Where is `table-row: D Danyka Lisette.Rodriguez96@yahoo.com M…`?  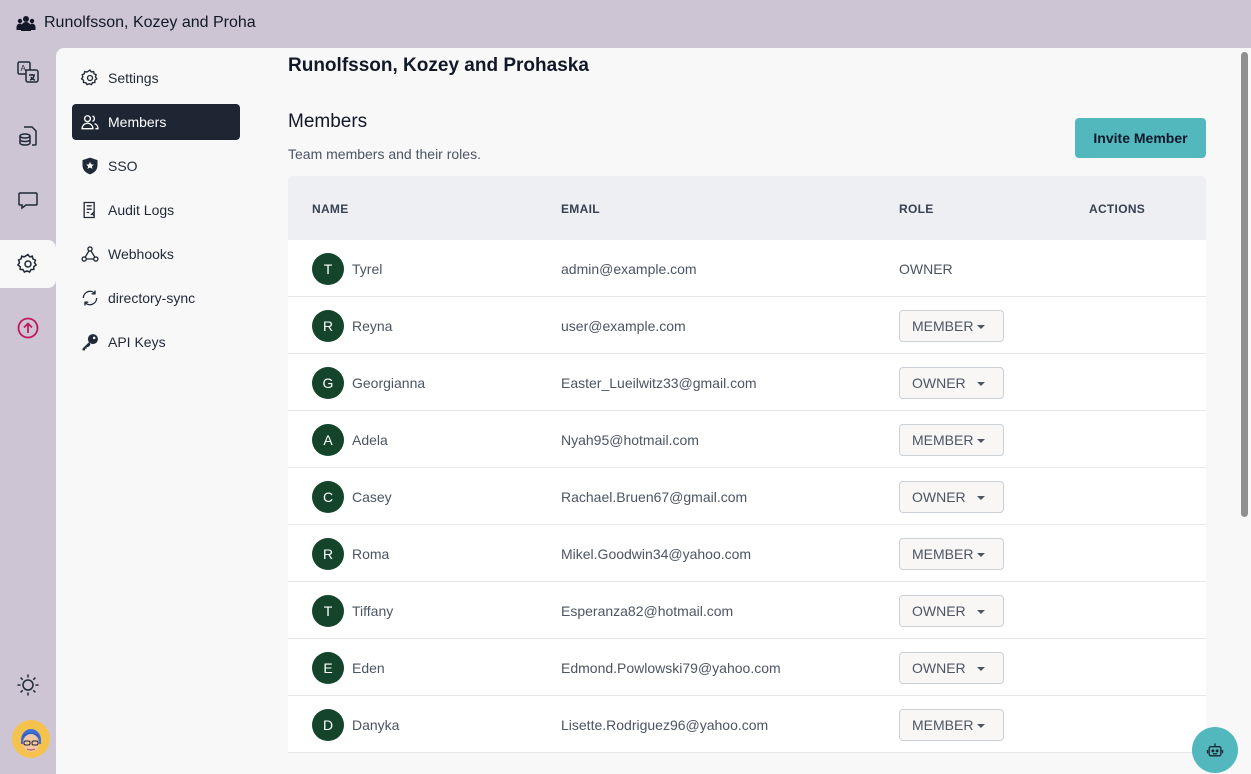 table-row: D Danyka Lisette.Rodriguez96@yahoo.com M… is located at coordinates (747, 724).